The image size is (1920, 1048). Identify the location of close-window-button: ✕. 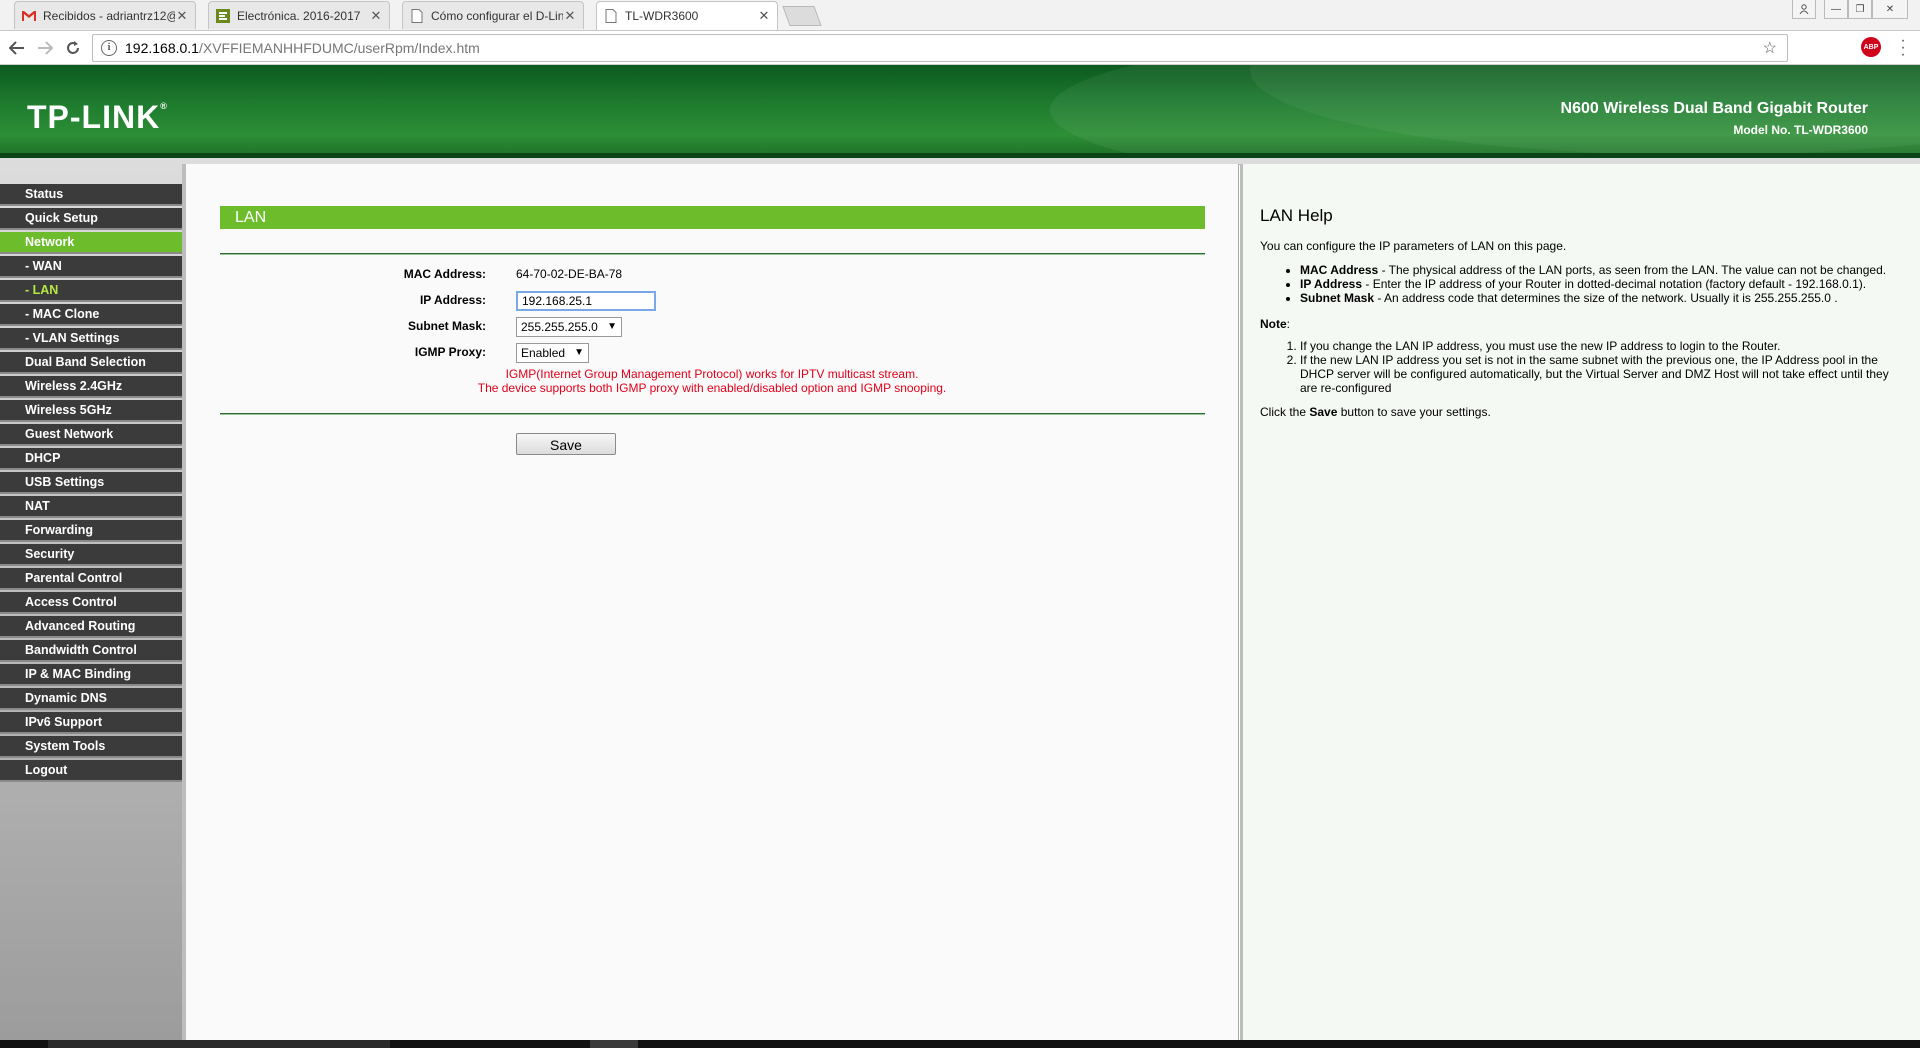
(1890, 9).